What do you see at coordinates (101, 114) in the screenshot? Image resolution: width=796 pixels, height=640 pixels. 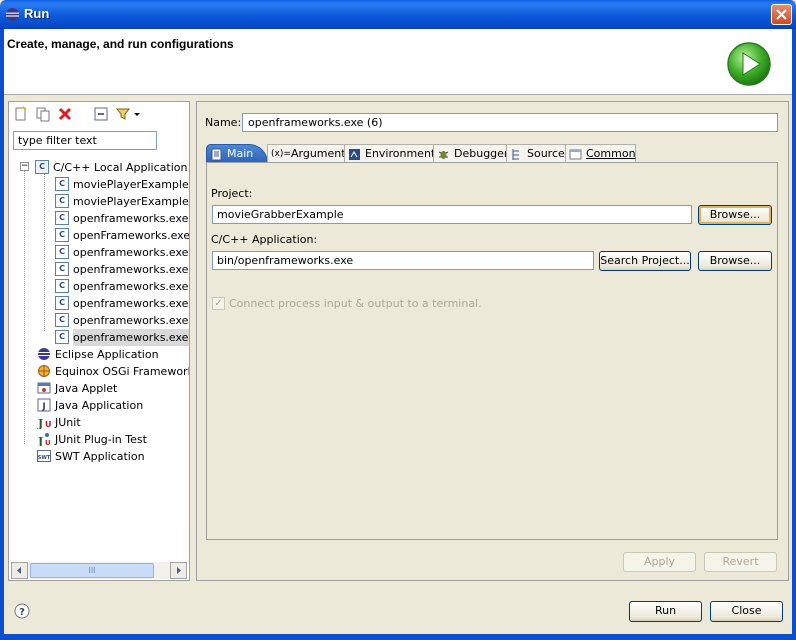 I see `collapse-all-icon` at bounding box center [101, 114].